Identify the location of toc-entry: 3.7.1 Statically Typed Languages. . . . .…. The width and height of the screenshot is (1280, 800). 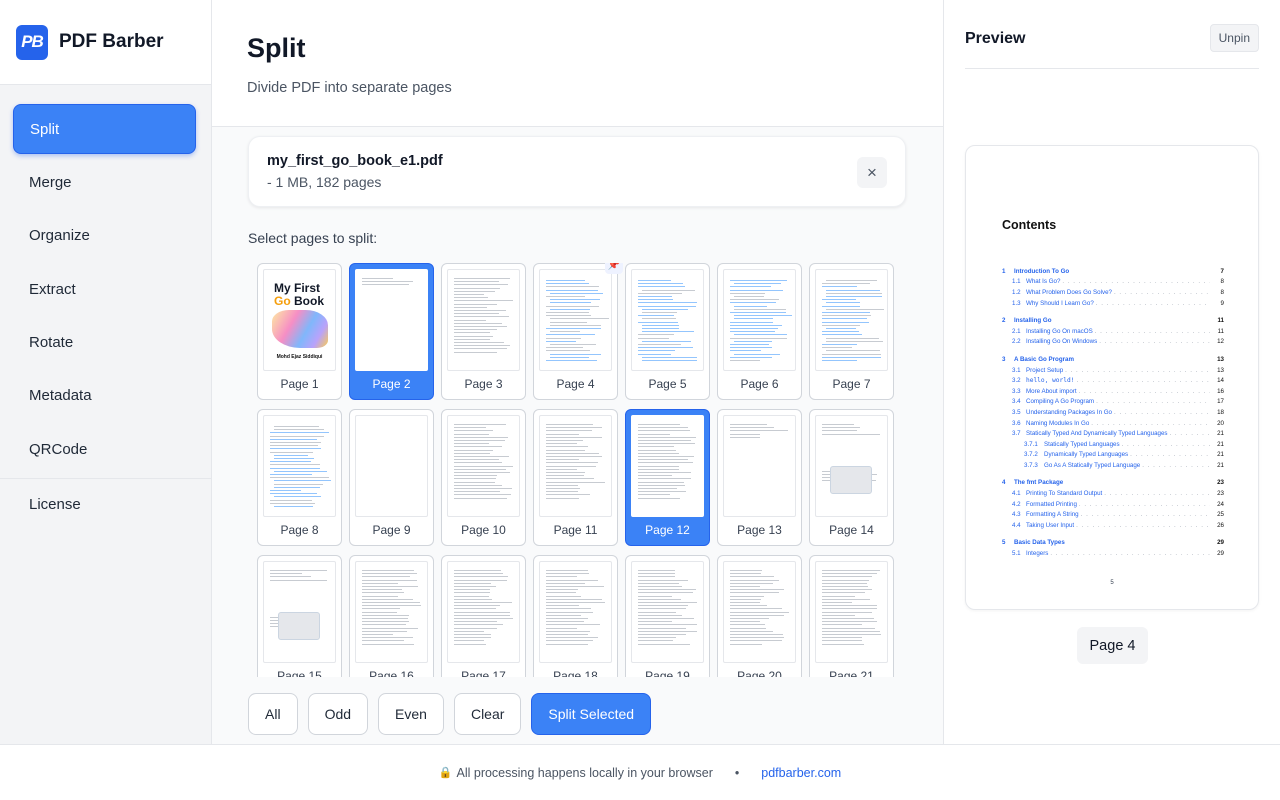
(1113, 444).